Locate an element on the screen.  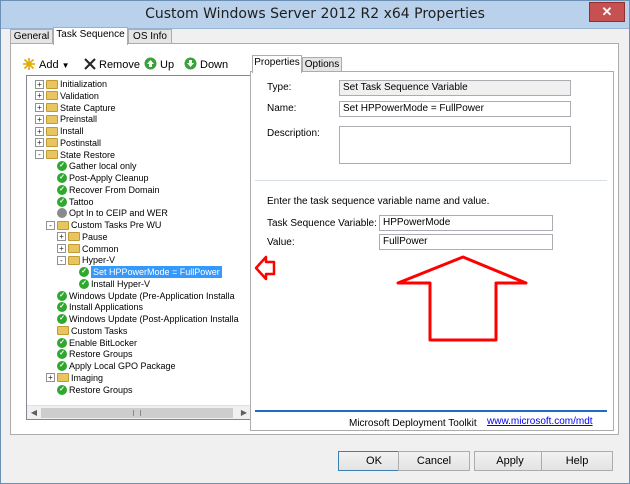
scrollbar-grip-icon is located at coordinates (137, 413).